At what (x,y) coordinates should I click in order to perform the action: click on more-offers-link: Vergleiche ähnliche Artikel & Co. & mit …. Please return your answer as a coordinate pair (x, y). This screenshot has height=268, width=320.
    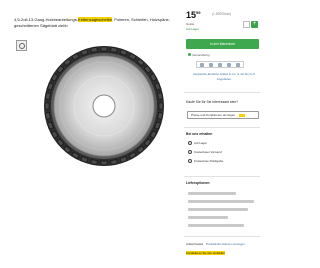
    Looking at the image, I should click on (224, 76).